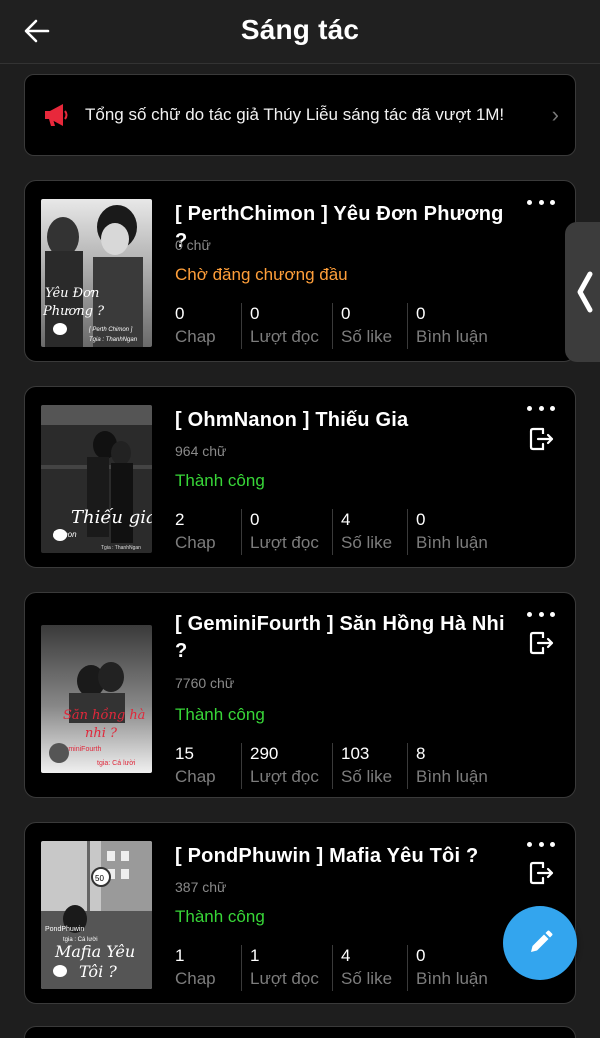 This screenshot has height=1038, width=600. I want to click on work-title: [ PondPhuwin ] Mafia Yêu Tôi ?, so click(340, 856).